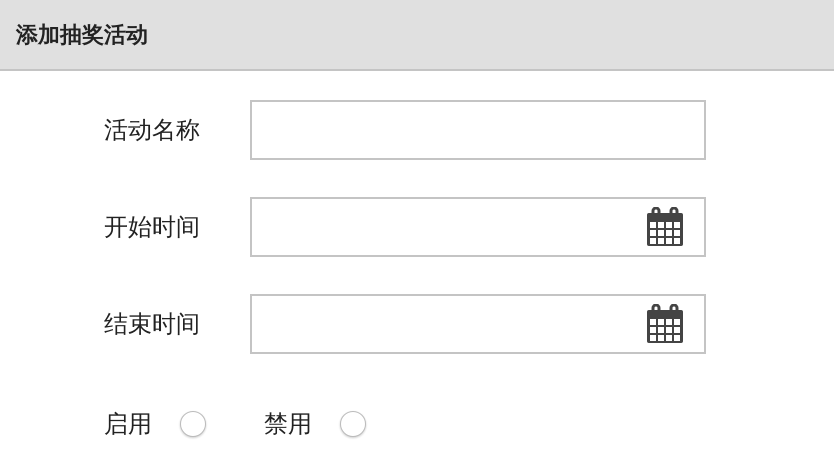 Image resolution: width=834 pixels, height=466 pixels. Describe the element at coordinates (152, 227) in the screenshot. I see `field-label: 开始时间` at that location.